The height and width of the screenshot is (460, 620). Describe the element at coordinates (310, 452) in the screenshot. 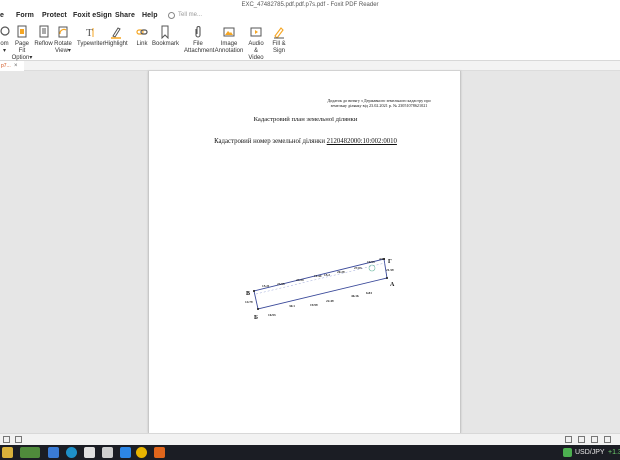

I see `windows-taskbar: USD/JPY +1.3` at that location.